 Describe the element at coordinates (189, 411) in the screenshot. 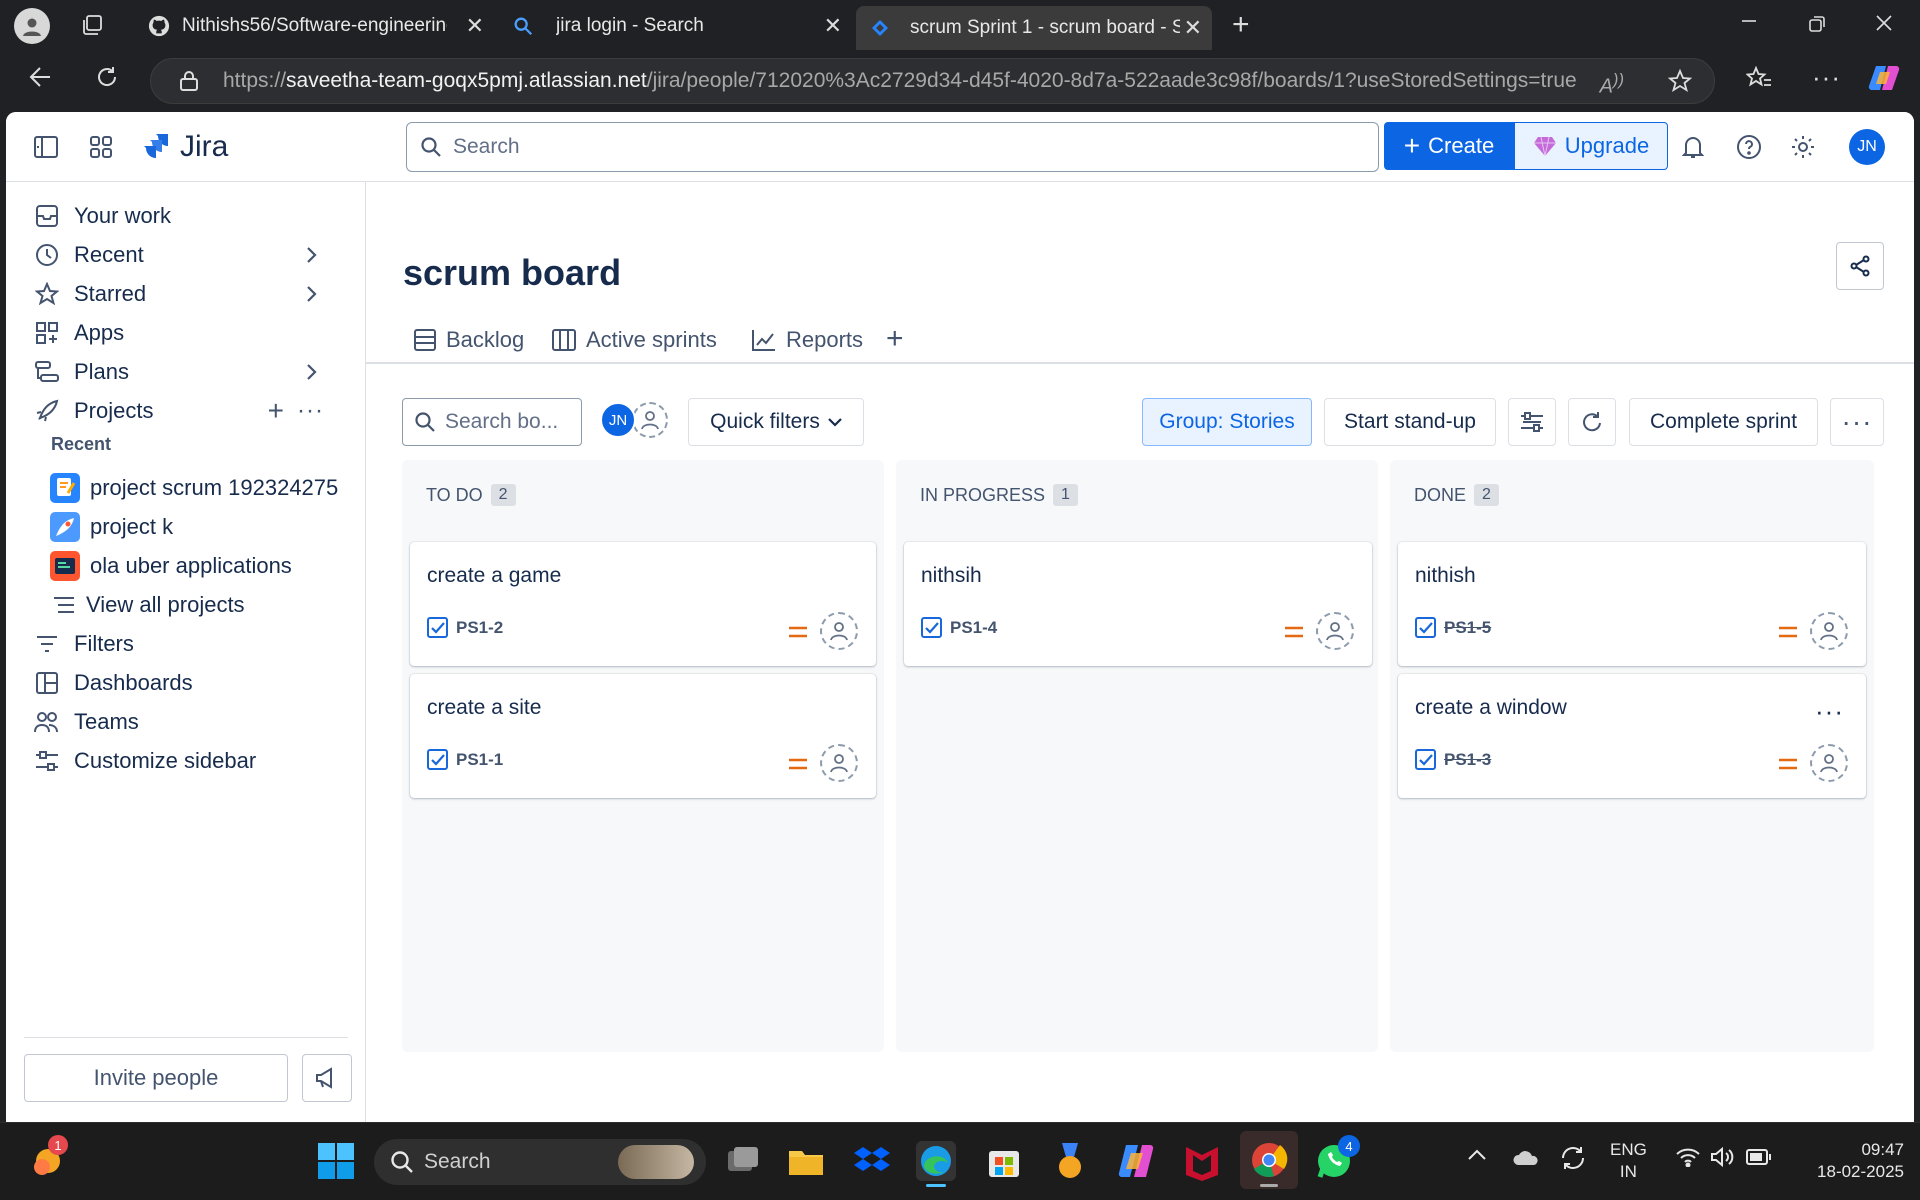

I see `sidebar-item-projects: Projects + ···` at that location.